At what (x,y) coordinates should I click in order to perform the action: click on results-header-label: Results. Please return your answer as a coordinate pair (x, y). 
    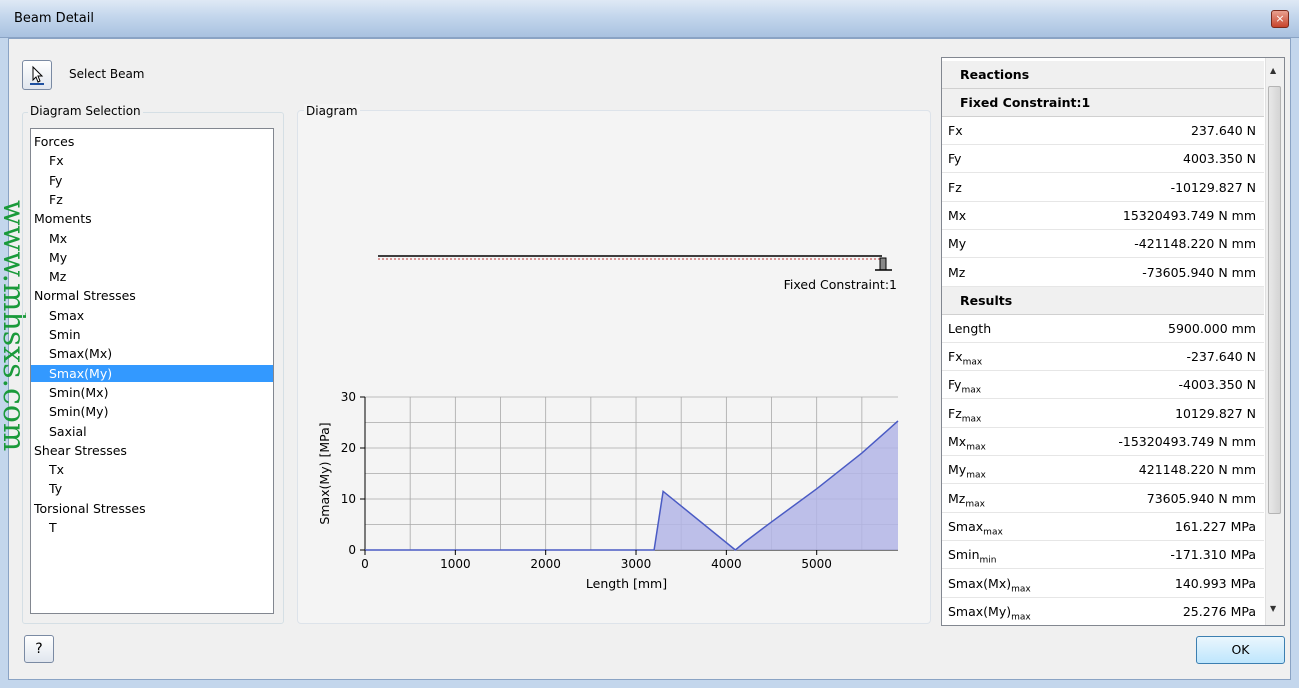
    Looking at the image, I should click on (986, 300).